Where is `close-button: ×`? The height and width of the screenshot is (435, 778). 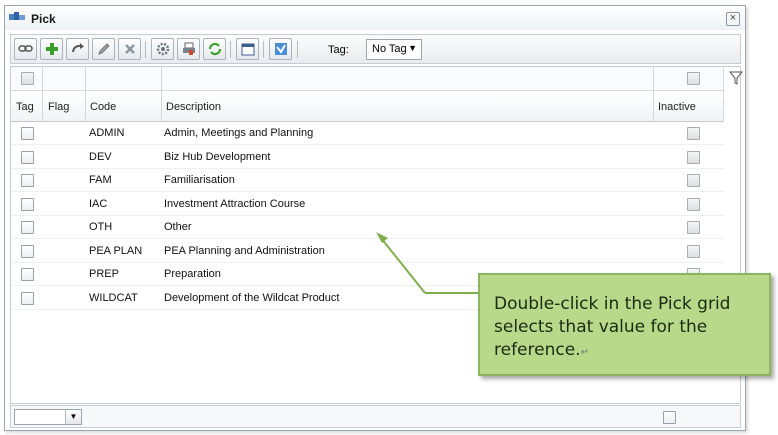
close-button: × is located at coordinates (733, 19).